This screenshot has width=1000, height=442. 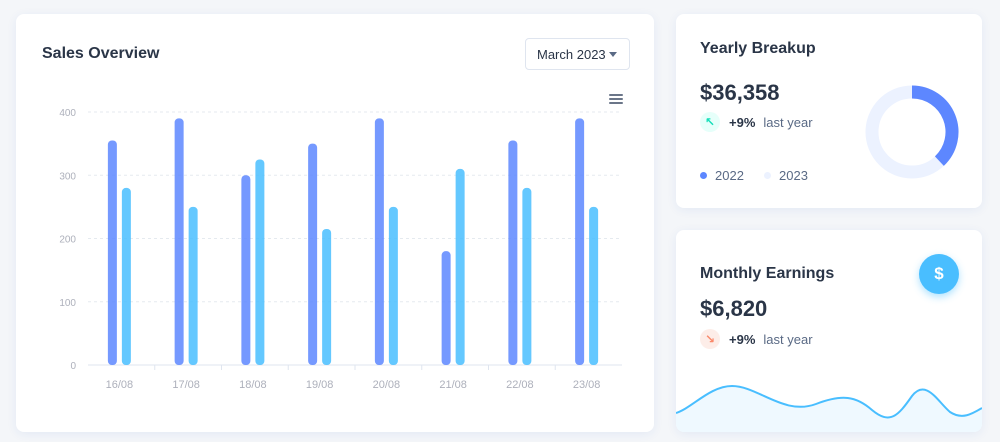 What do you see at coordinates (73, 366) in the screenshot?
I see `y-tick-label: 0` at bounding box center [73, 366].